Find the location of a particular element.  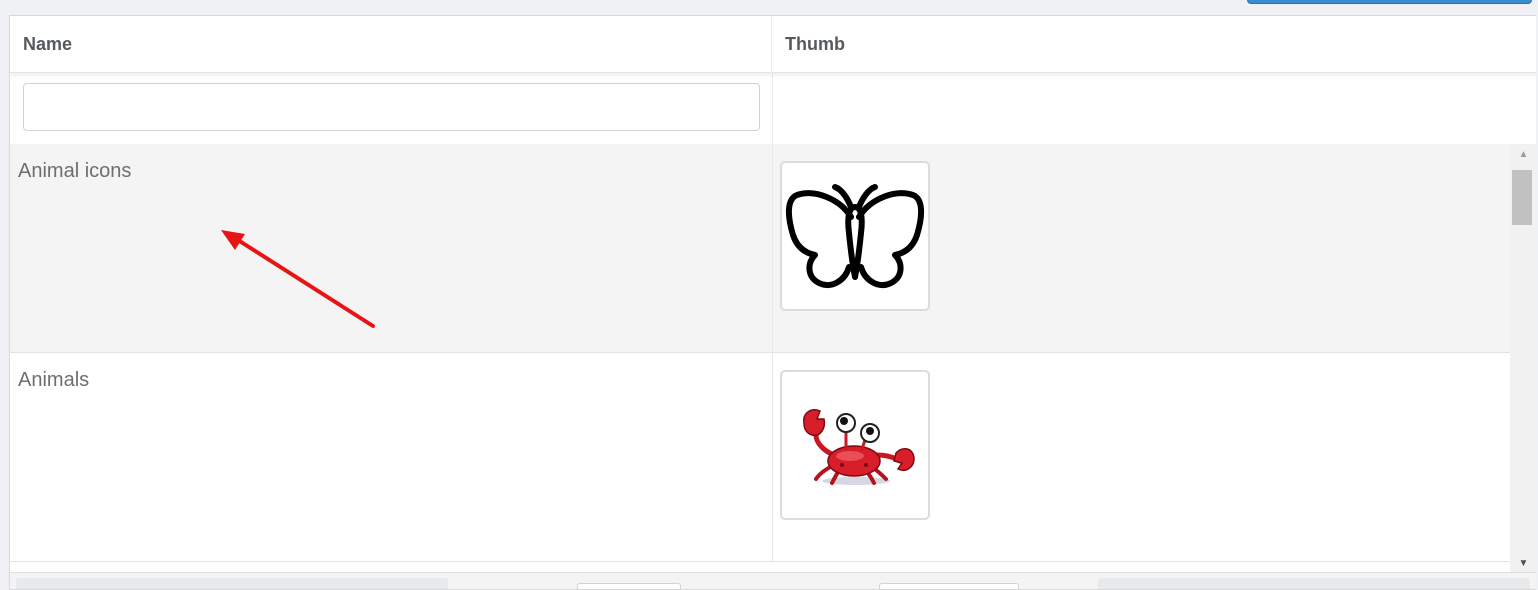

scrollbar-thumb is located at coordinates (1522, 197).